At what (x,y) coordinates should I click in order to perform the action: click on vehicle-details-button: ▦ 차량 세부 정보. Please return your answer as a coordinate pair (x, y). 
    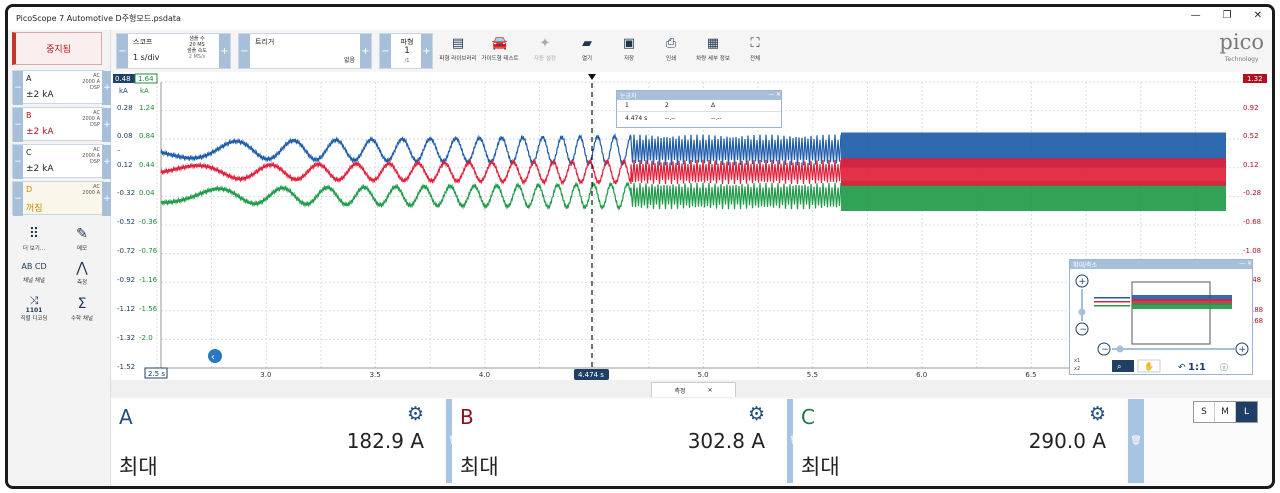
    Looking at the image, I should click on (713, 49).